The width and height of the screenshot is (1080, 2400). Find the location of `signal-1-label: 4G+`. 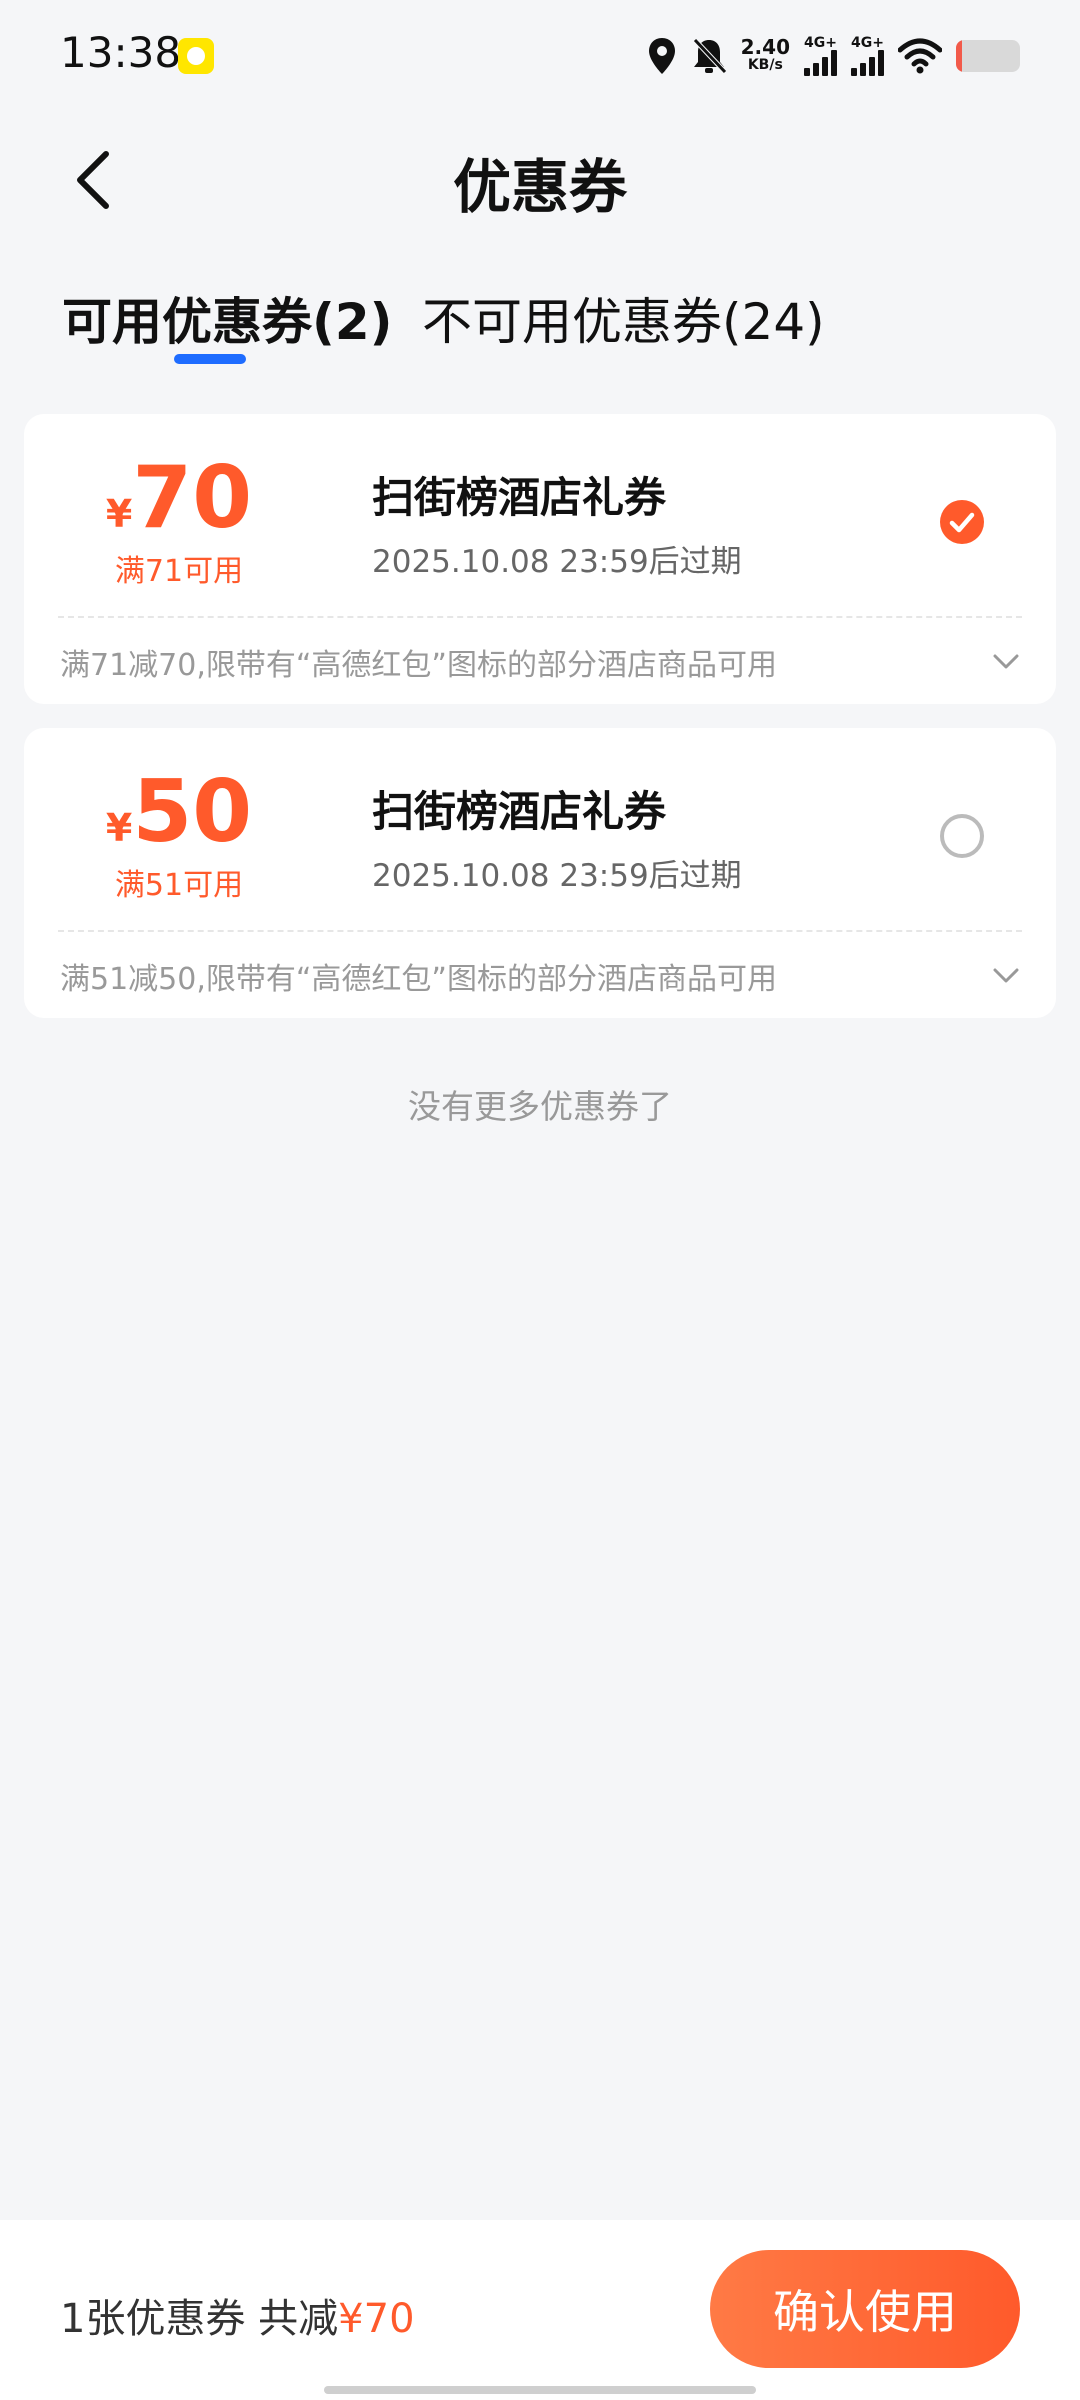

signal-1-label: 4G+ is located at coordinates (820, 43).